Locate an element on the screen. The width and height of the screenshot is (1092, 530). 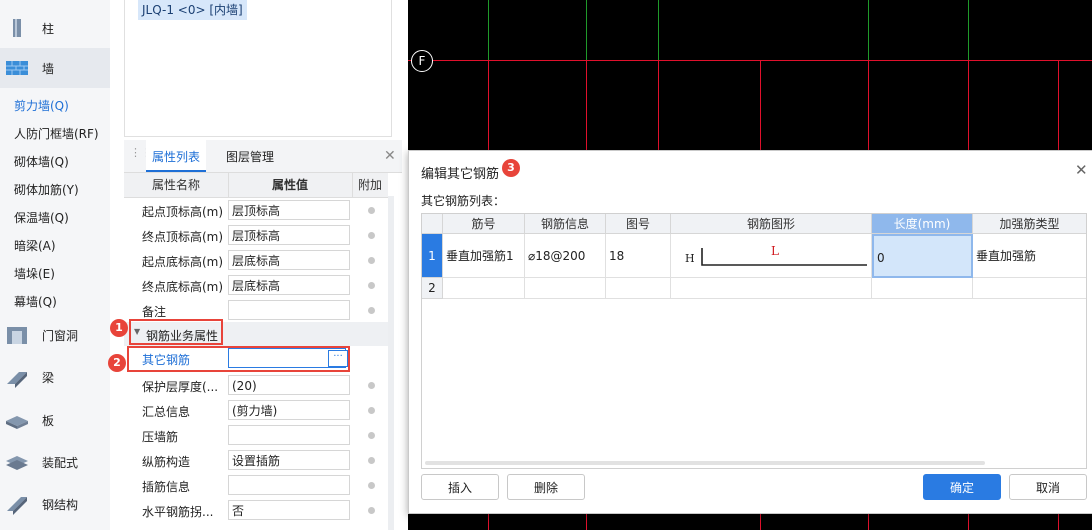
prop-row: 纵筋构造 设置插筋 is located at coordinates (256, 461).